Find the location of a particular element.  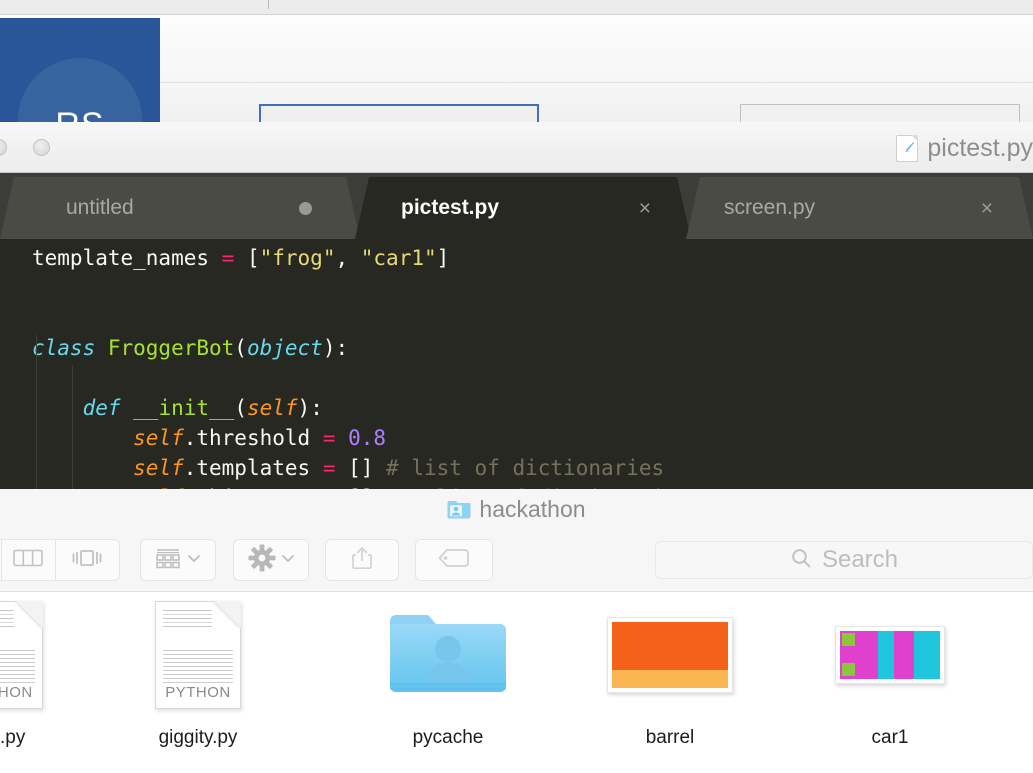

code-token: , is located at coordinates (348, 258).